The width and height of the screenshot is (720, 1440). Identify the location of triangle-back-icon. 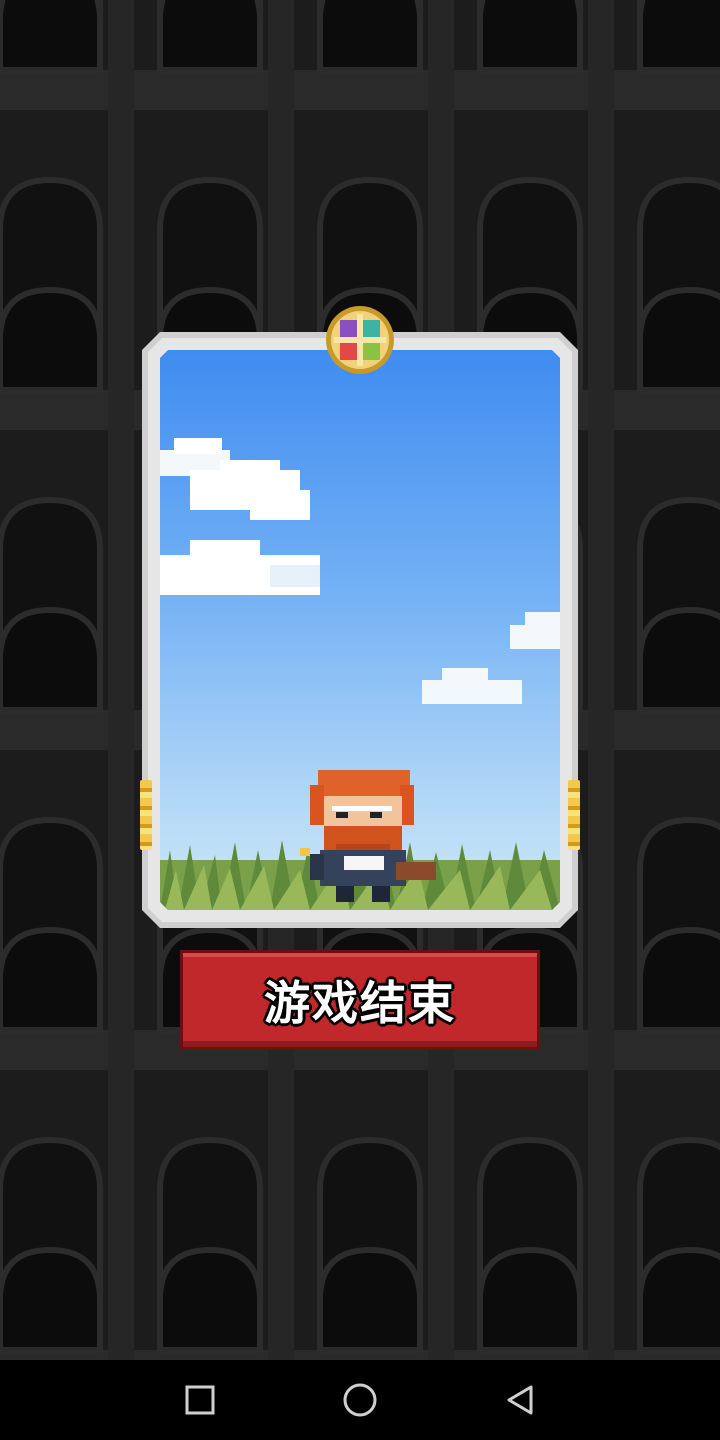
(520, 1400).